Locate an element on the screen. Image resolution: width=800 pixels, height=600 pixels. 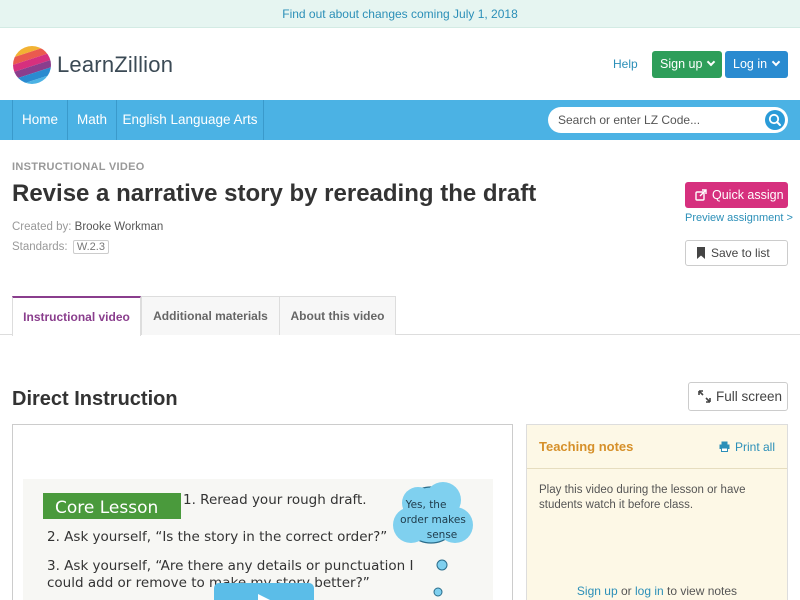
created-by-label: Created by: is located at coordinates (42, 227).